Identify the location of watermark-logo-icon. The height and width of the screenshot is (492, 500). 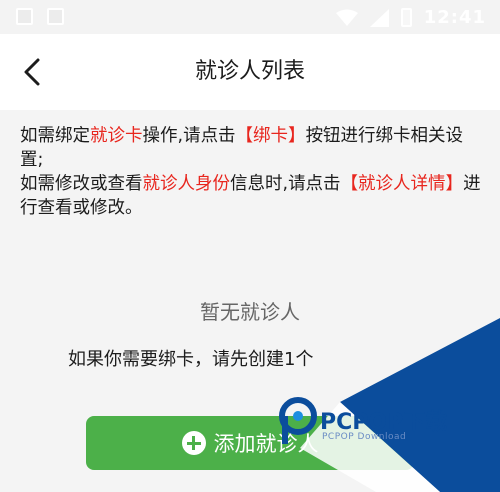
(298, 420).